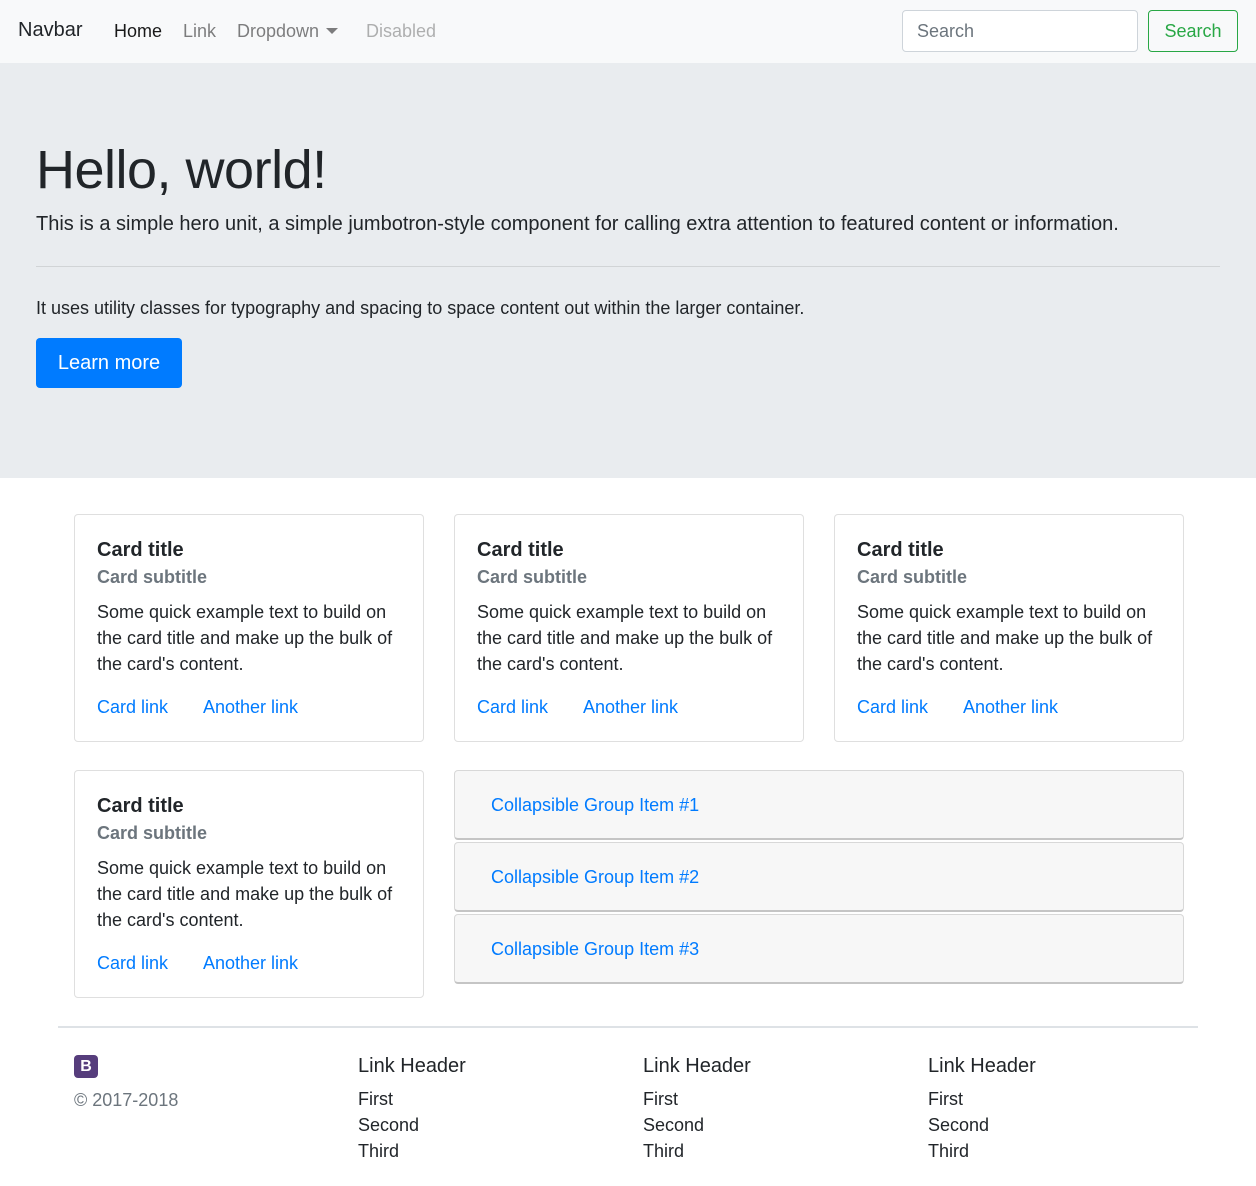 The image size is (1256, 1186). What do you see at coordinates (199, 31) in the screenshot?
I see `nav-link-link: Link` at bounding box center [199, 31].